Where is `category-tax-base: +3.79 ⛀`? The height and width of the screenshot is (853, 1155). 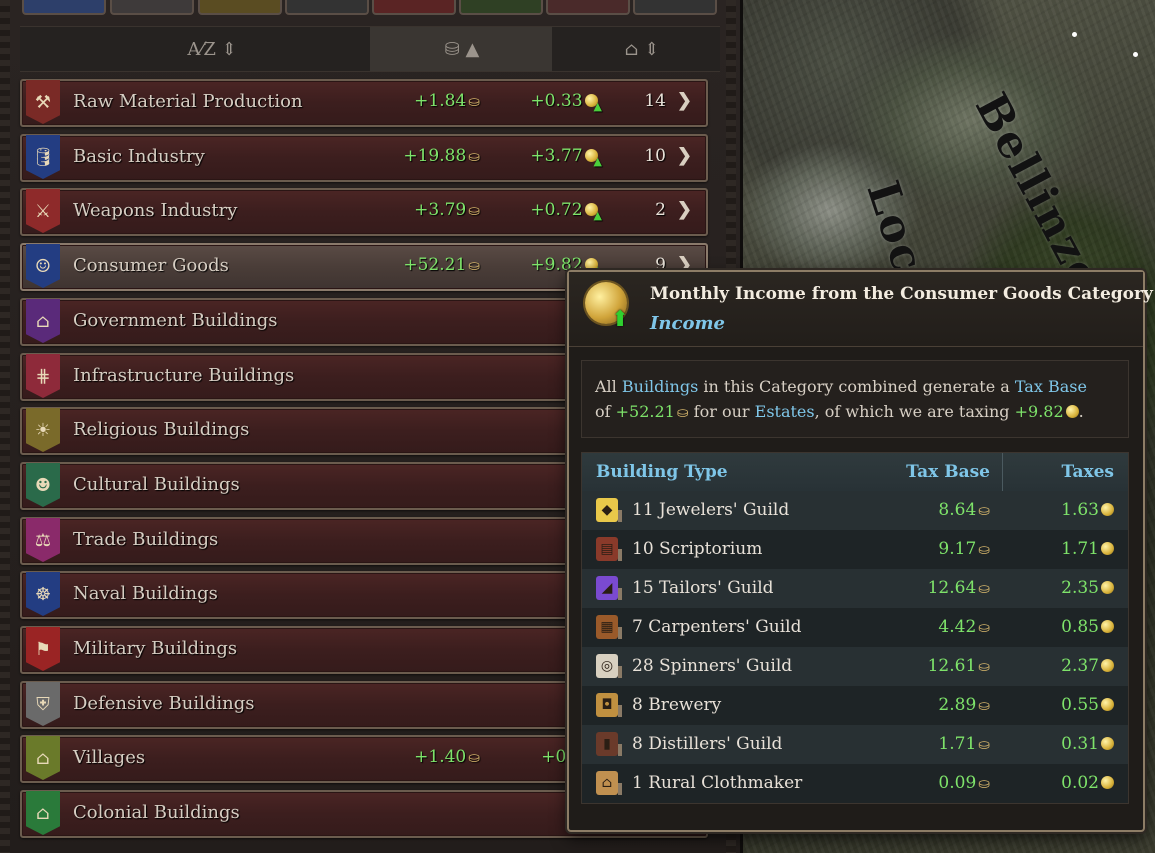 category-tax-base: +3.79 ⛀ is located at coordinates (447, 210).